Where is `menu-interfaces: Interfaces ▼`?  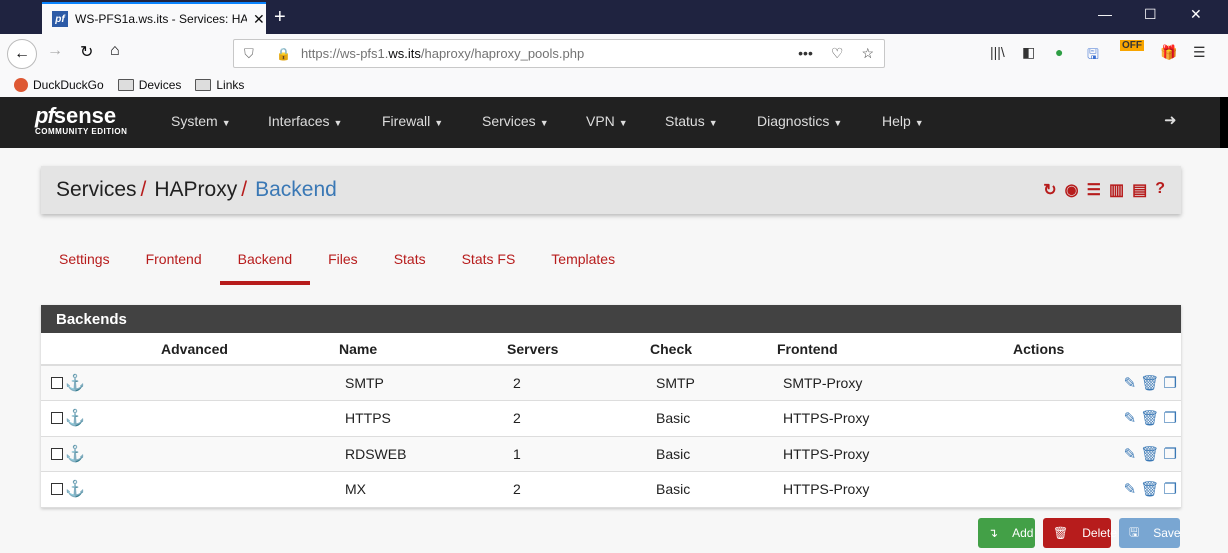
menu-interfaces: Interfaces ▼ is located at coordinates (305, 121).